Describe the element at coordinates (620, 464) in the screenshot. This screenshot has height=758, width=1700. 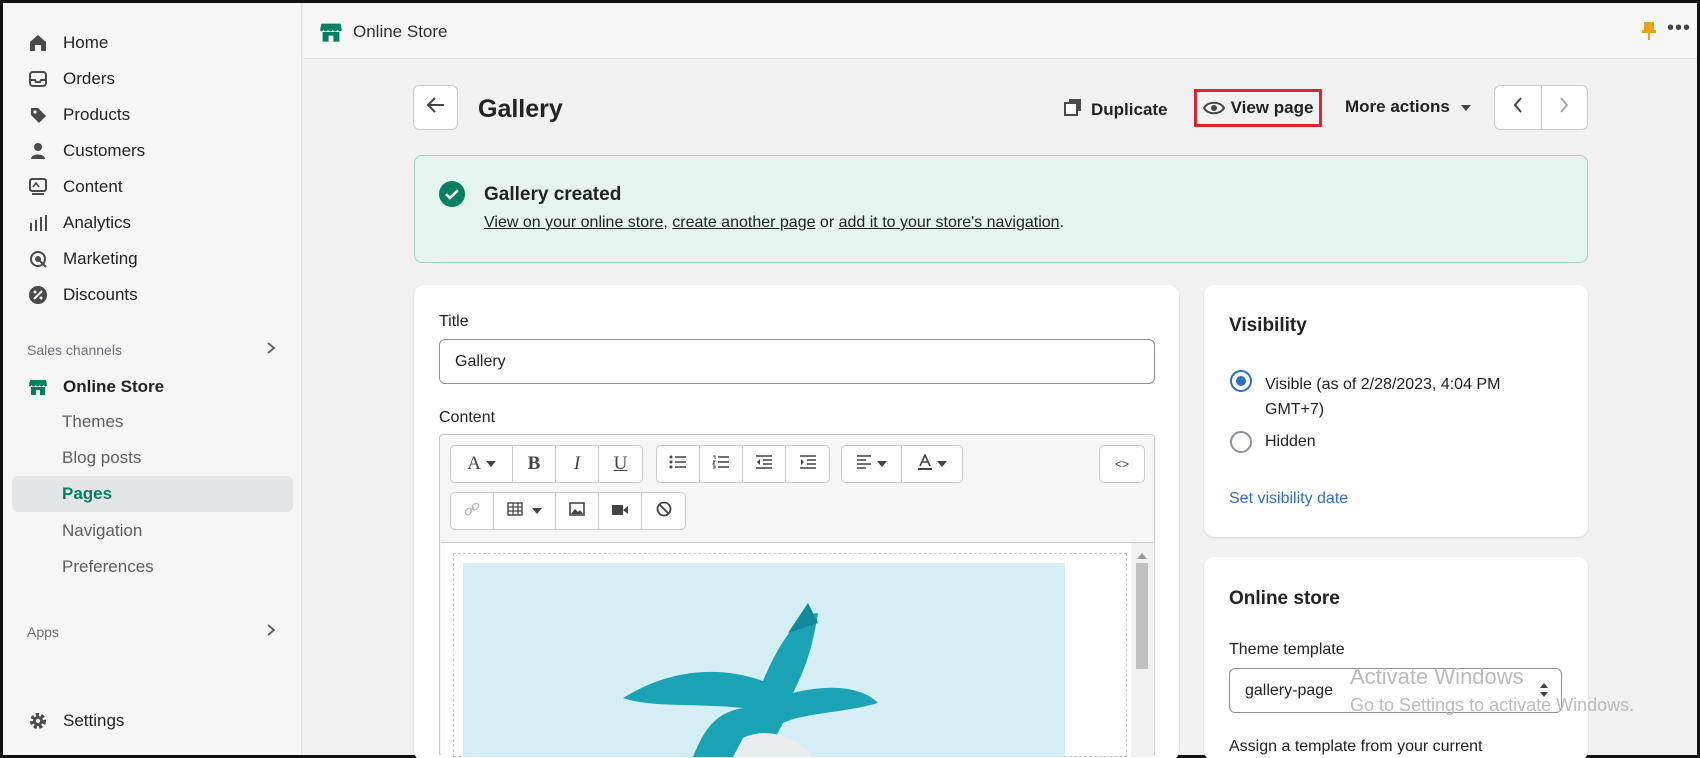
I see `underline-button: U` at that location.